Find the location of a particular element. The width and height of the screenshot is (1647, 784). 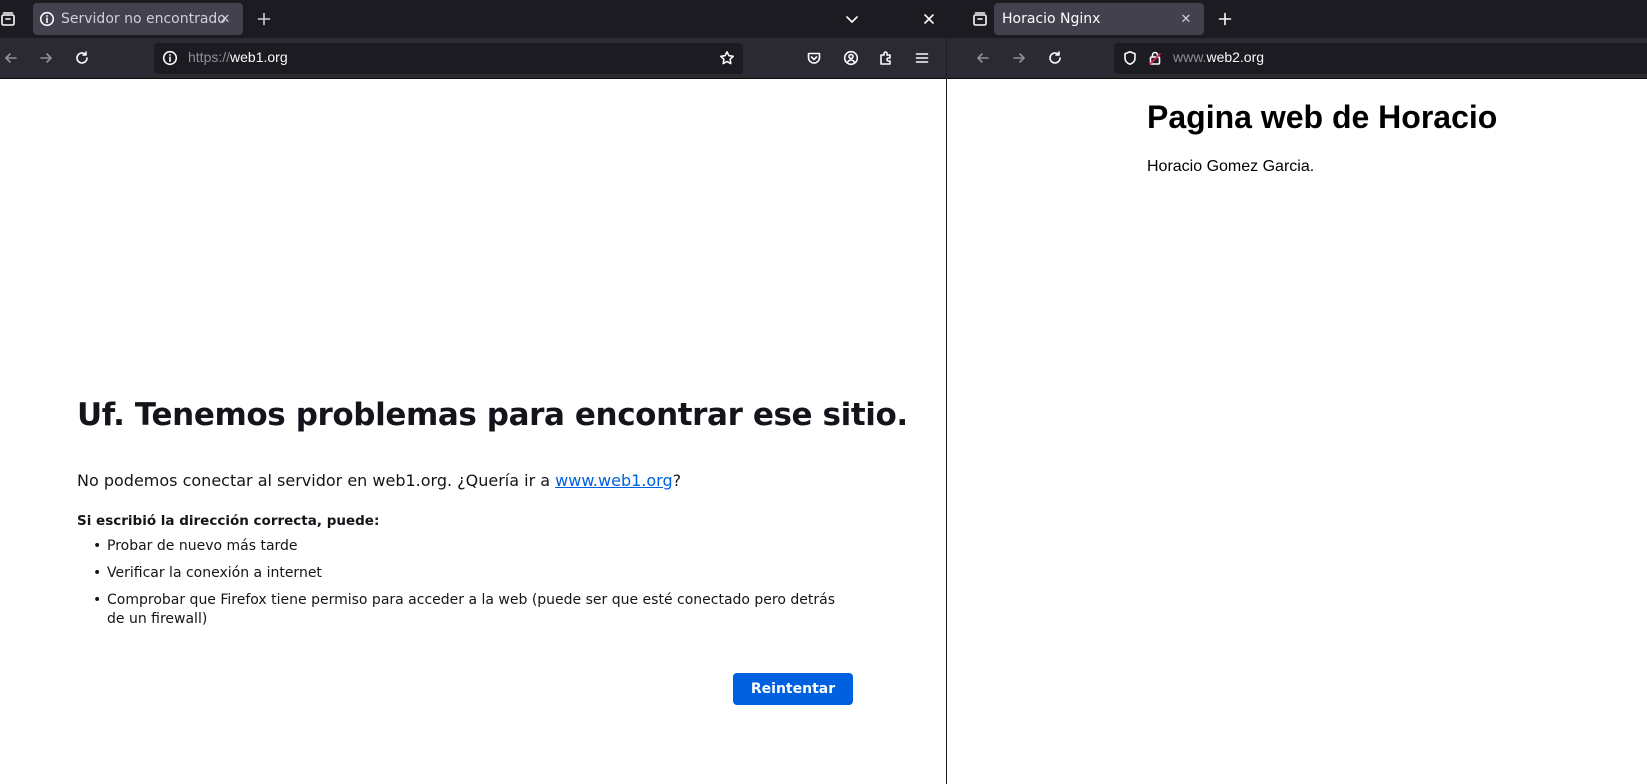

nav-toolbar: www.web2.org is located at coordinates (1297, 58).